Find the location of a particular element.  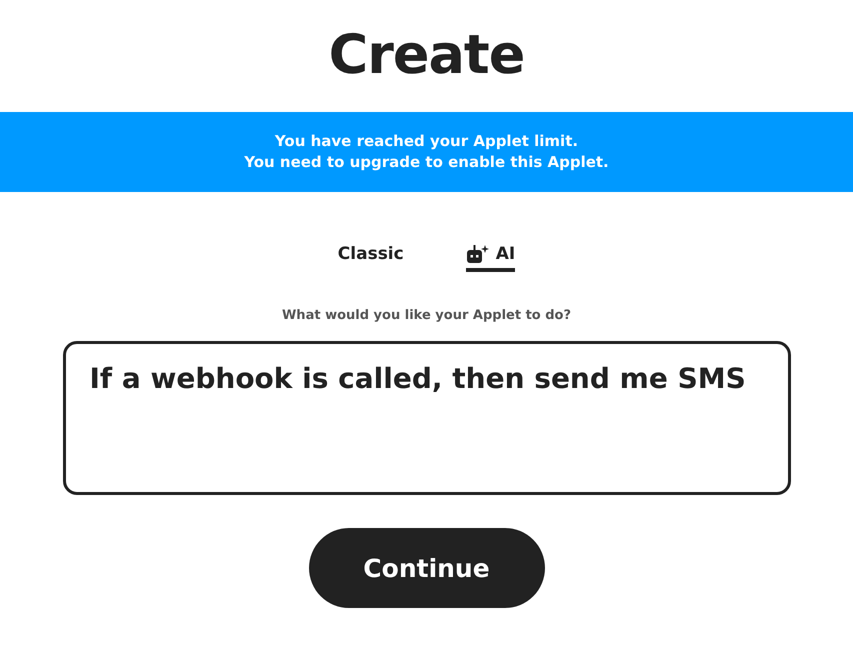

tab: Classic is located at coordinates (371, 258).